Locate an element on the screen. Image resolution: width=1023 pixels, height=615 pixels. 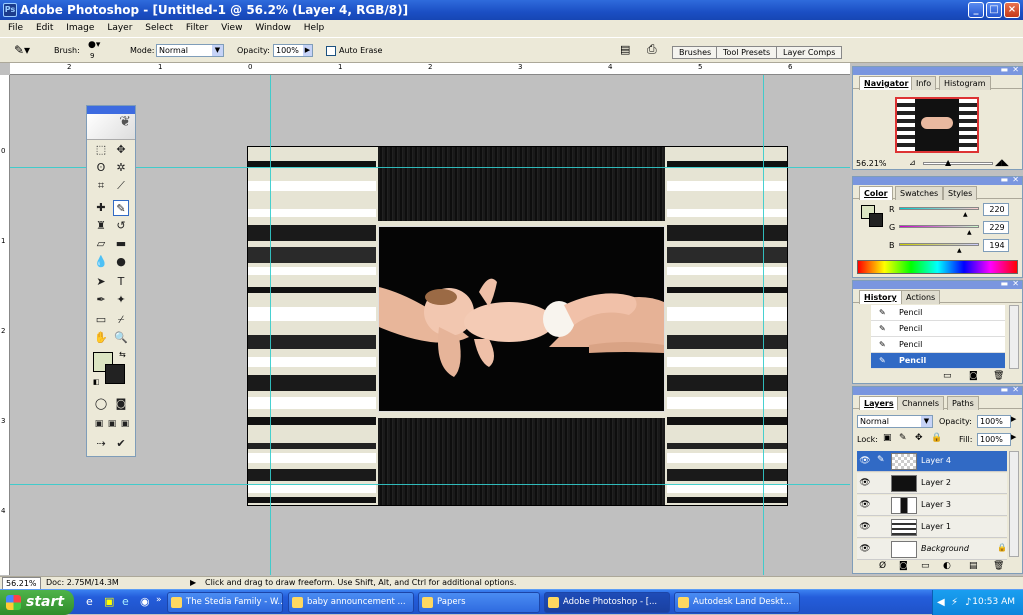
history-brush-tool-icon: ↺ is located at coordinates (121, 226).